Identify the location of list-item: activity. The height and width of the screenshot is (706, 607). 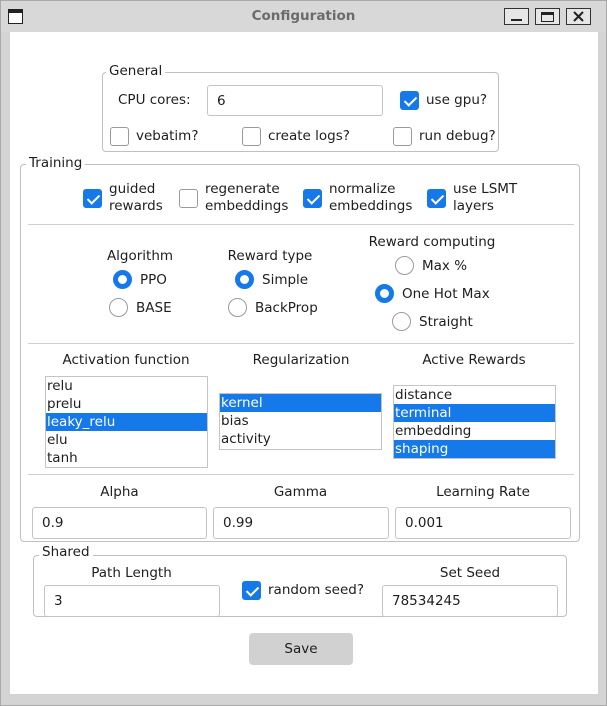
(300, 439).